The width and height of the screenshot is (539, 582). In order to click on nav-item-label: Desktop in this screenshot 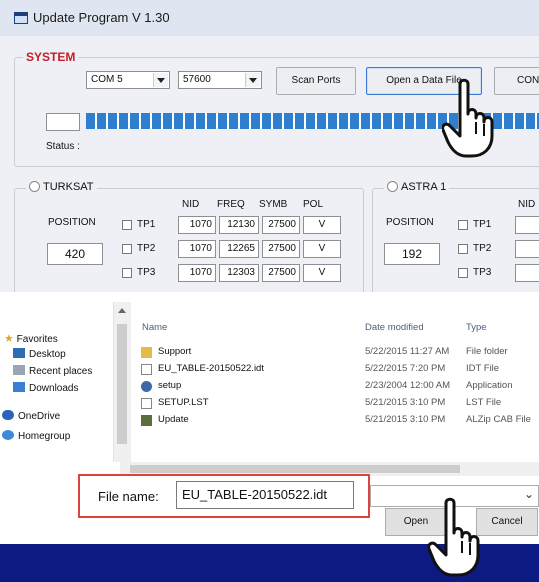, I will do `click(47, 354)`.